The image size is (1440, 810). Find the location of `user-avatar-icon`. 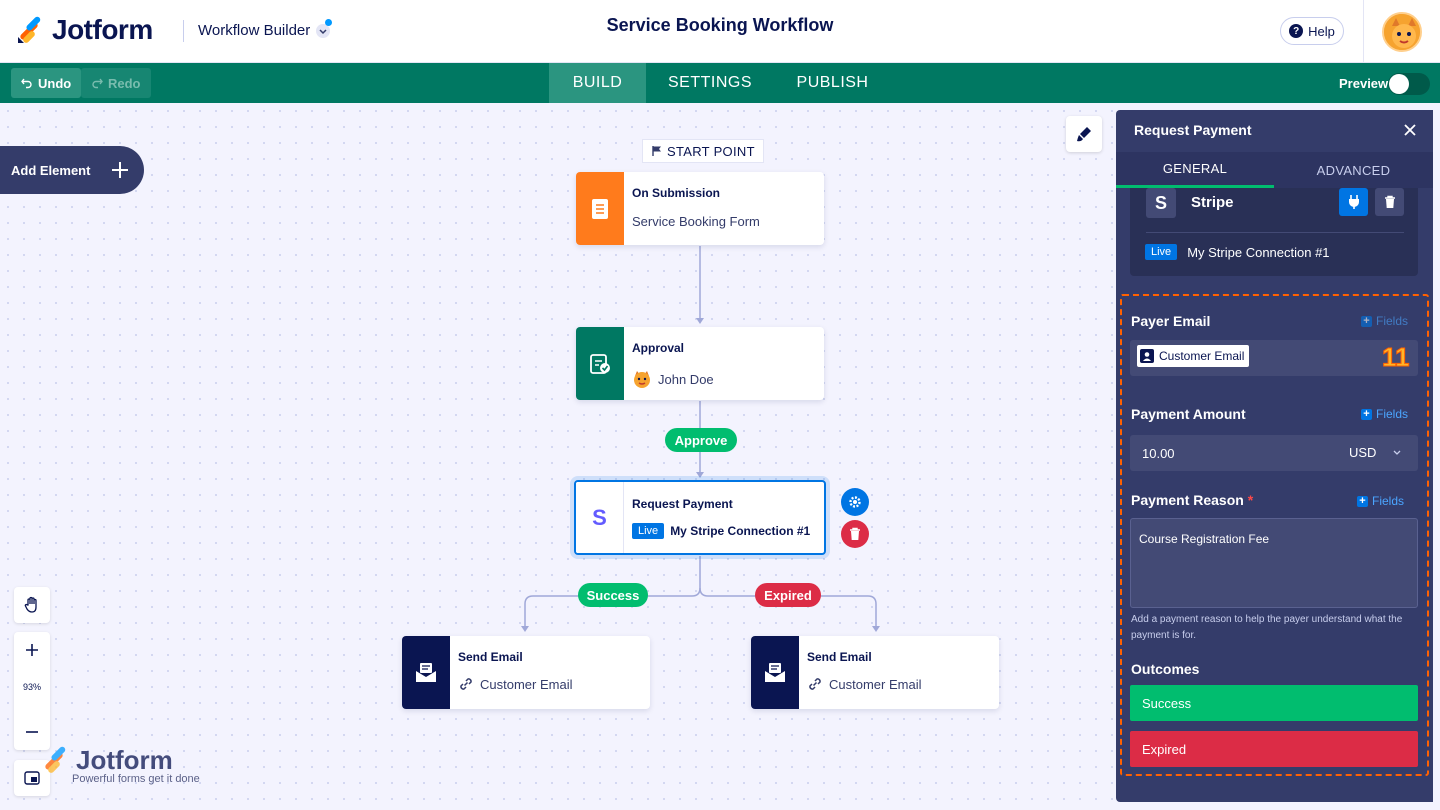

user-avatar-icon is located at coordinates (642, 379).